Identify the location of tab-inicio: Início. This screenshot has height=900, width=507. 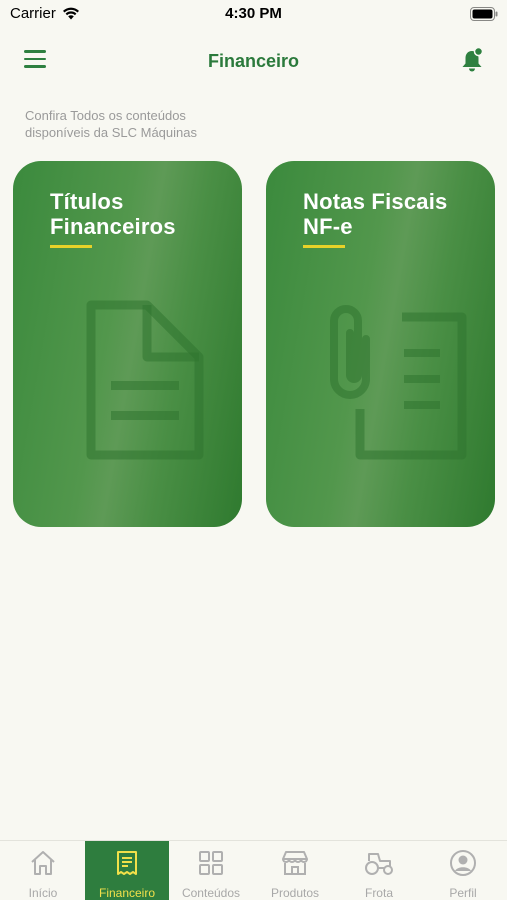
(43, 870).